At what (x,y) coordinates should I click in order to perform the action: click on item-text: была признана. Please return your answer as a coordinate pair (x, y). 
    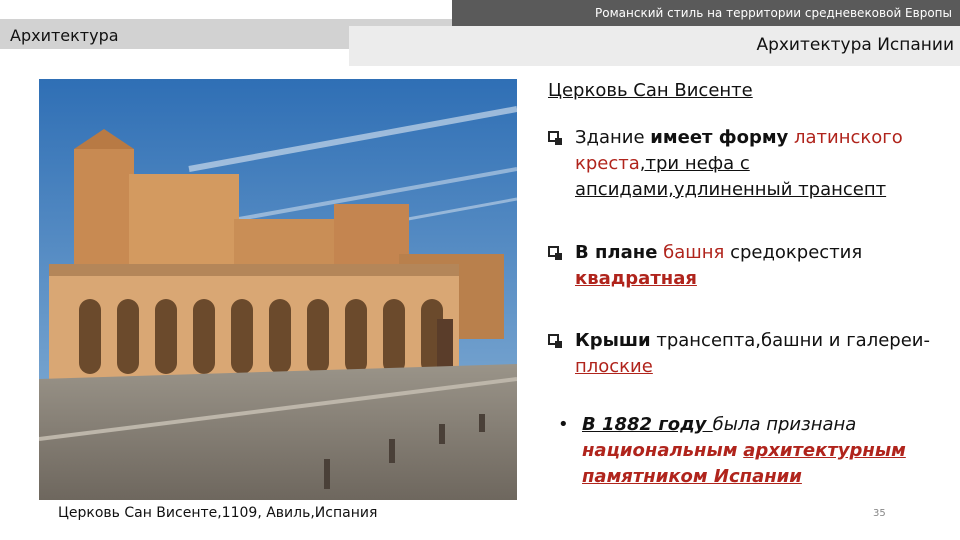
    Looking at the image, I should click on (784, 424).